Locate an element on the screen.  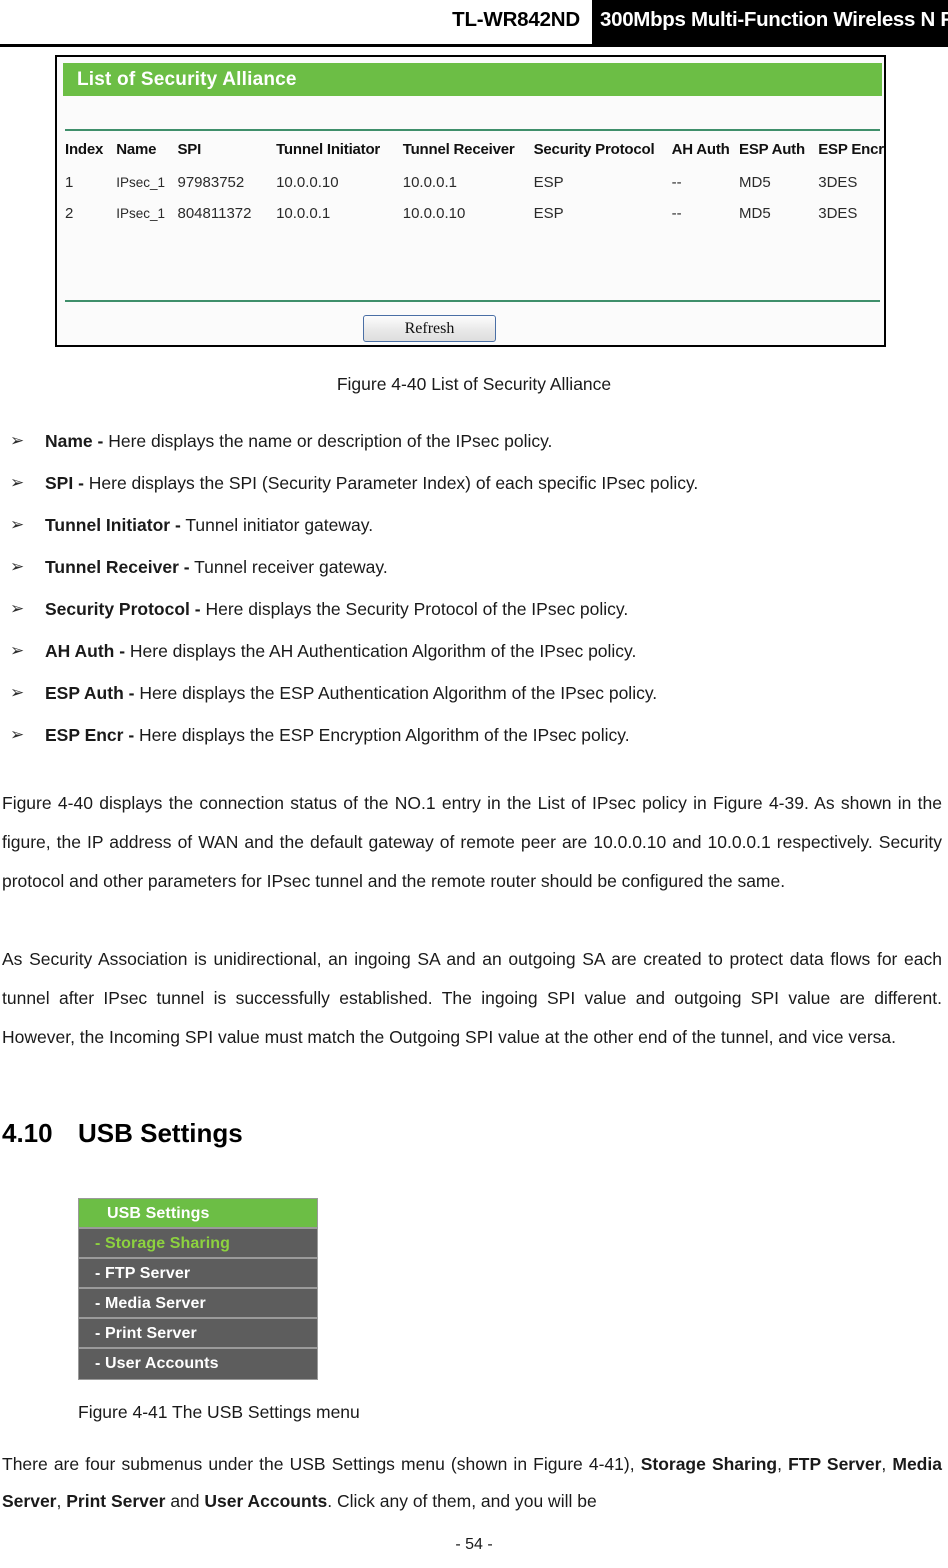
panel-rule-bottom is located at coordinates (472, 301).